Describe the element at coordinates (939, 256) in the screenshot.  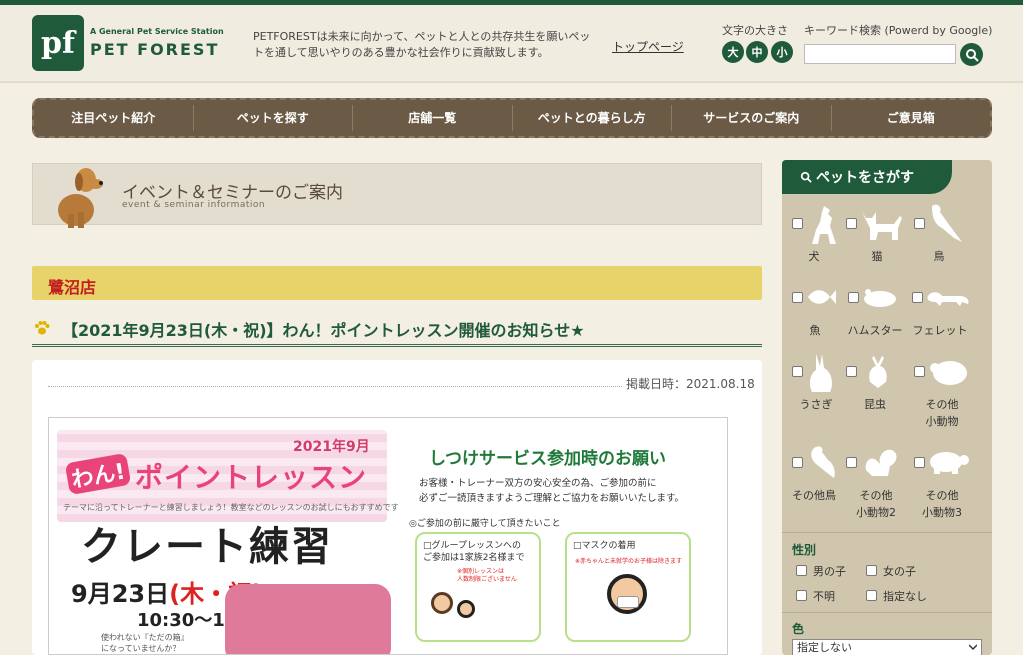
I see `pet-label-bird: 鳥` at that location.